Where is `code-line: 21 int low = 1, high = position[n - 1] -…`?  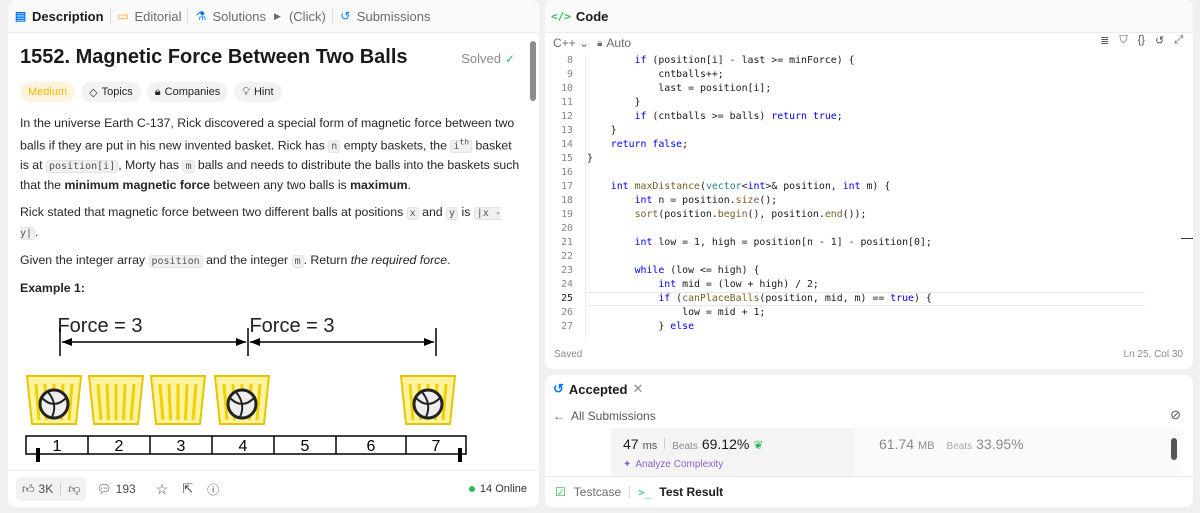 code-line: 21 int low = 1, high = position[n - 1] -… is located at coordinates (865, 243).